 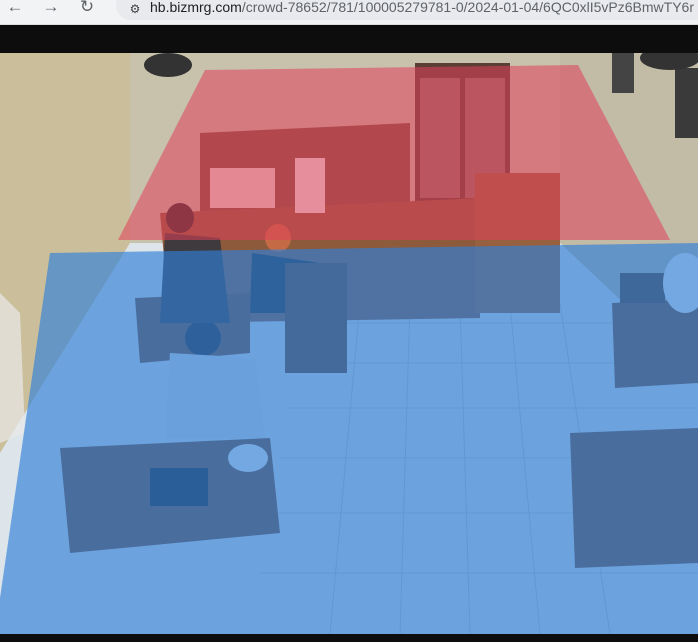 I want to click on reload-icon: ↻, so click(x=87, y=9).